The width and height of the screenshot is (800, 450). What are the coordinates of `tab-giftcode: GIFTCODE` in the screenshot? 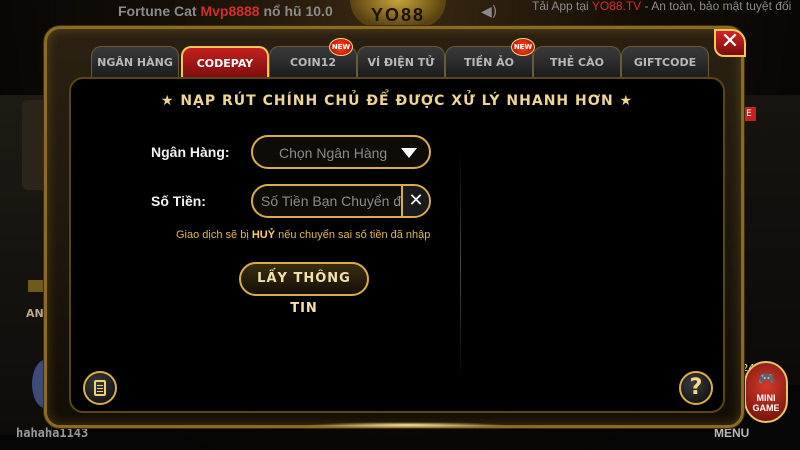 It's located at (665, 62).